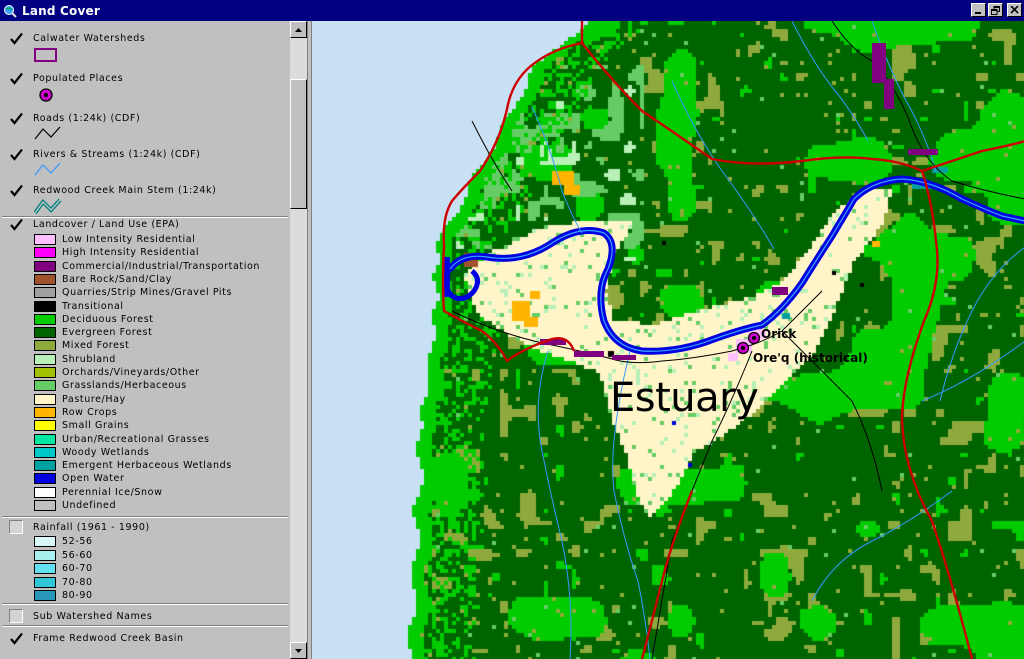 Image resolution: width=1024 pixels, height=659 pixels. I want to click on legend-label: Row Crops, so click(90, 412).